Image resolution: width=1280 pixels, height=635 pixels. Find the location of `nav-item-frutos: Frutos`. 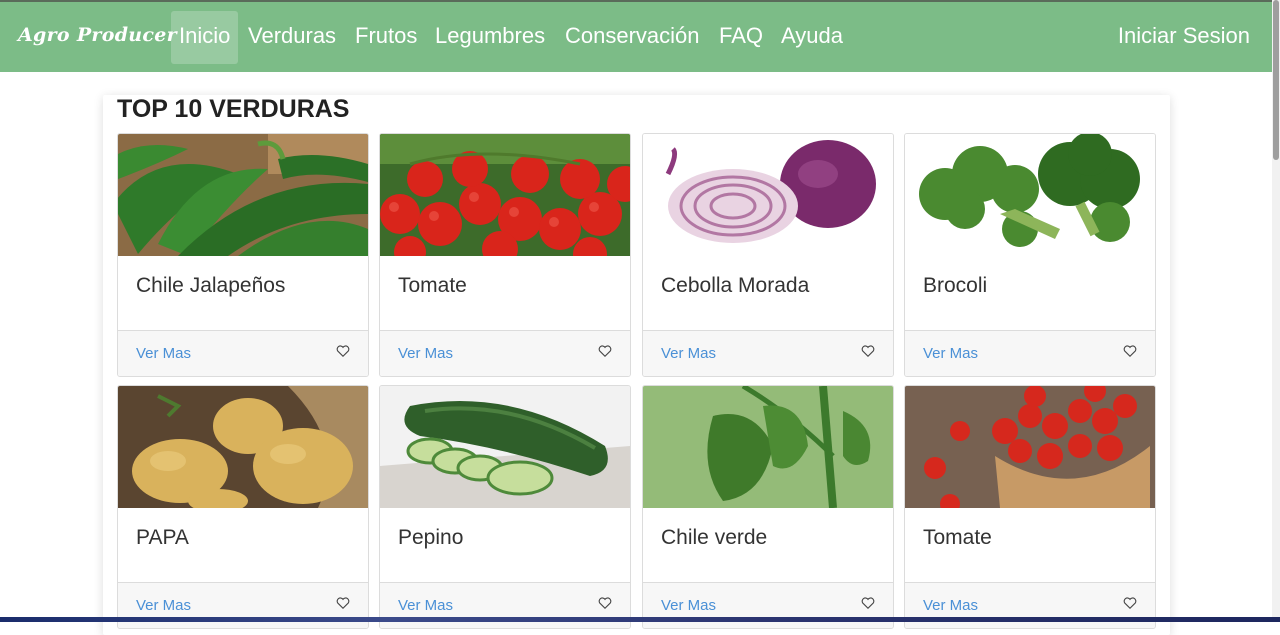

nav-item-frutos: Frutos is located at coordinates (386, 37).